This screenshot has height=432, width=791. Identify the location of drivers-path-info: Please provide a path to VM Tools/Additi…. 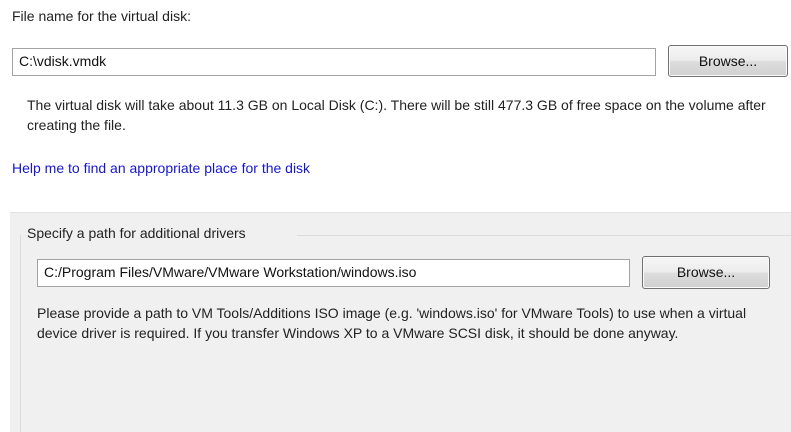
(392, 323).